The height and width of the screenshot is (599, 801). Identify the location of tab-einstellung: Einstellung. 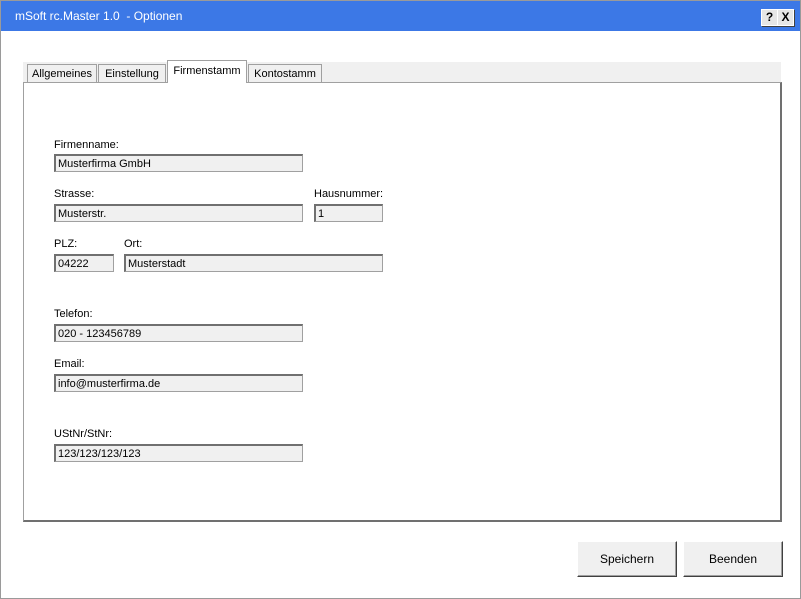
(132, 73).